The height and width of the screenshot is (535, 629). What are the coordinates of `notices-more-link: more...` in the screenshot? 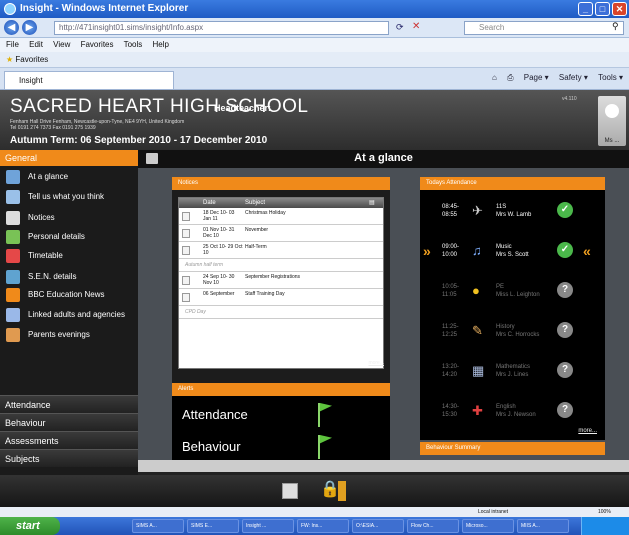 It's located at (376, 363).